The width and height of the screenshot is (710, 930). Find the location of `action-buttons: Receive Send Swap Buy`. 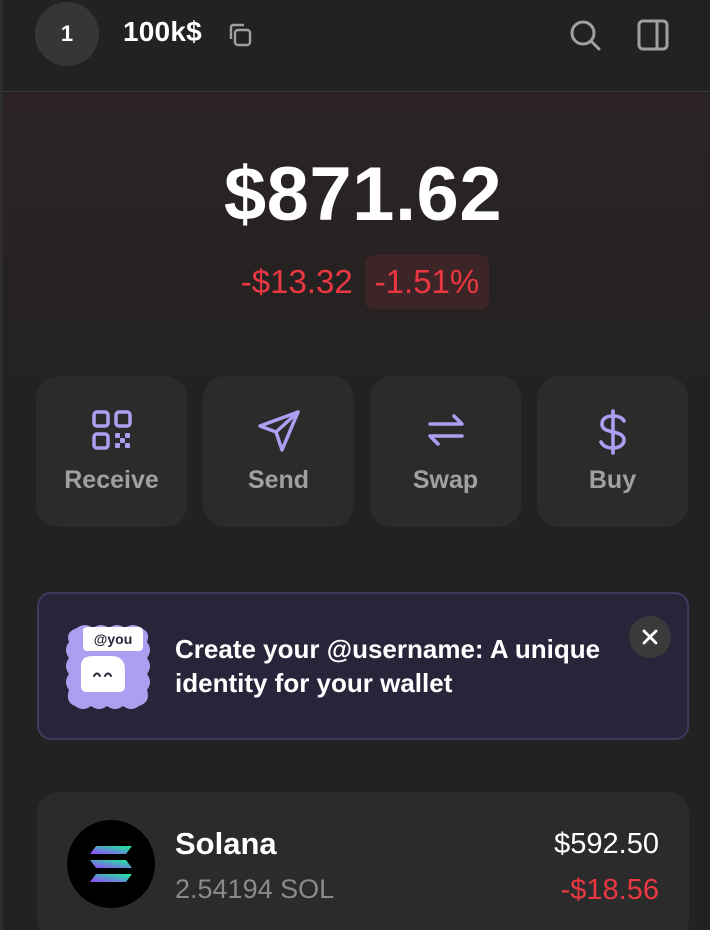

action-buttons: Receive Send Swap Buy is located at coordinates (362, 451).